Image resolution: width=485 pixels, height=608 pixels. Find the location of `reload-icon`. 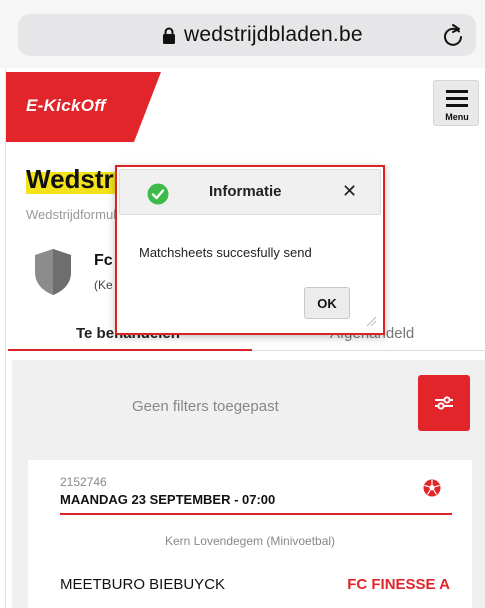

reload-icon is located at coordinates (453, 35).